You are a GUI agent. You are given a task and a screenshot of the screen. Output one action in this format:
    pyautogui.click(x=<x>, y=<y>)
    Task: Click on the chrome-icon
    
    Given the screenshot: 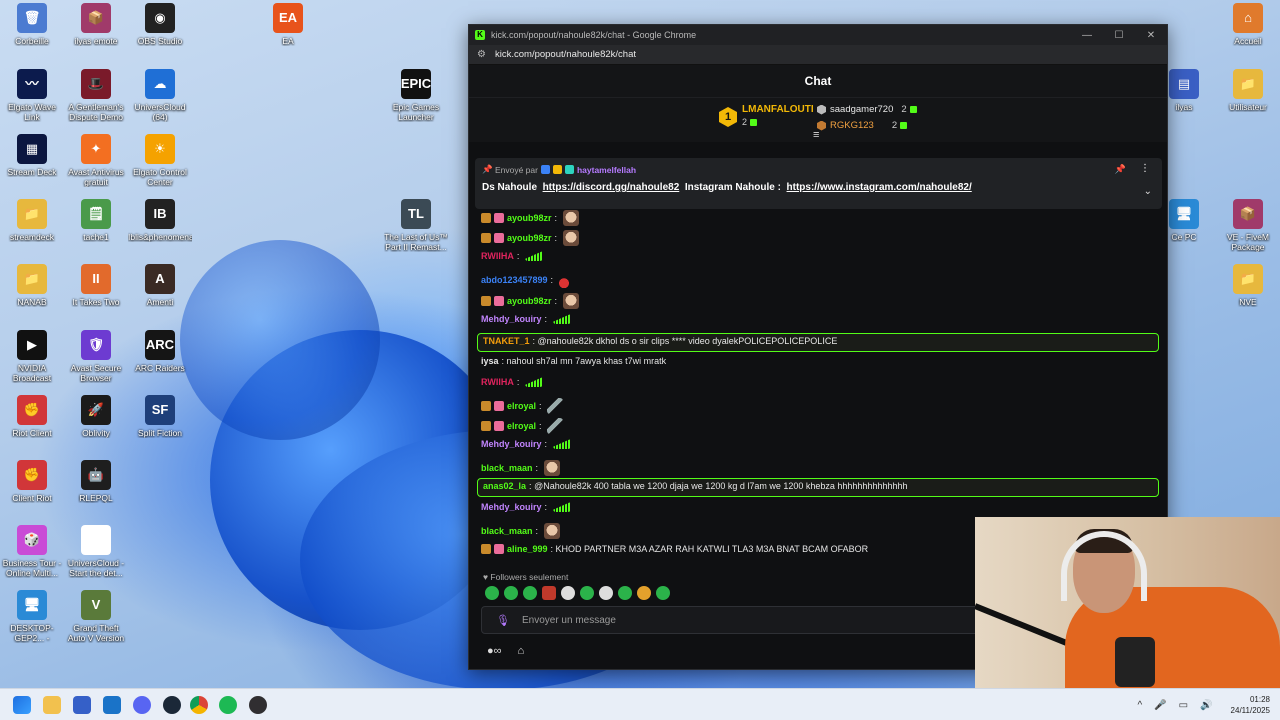 What is the action you would take?
    pyautogui.click(x=199, y=705)
    